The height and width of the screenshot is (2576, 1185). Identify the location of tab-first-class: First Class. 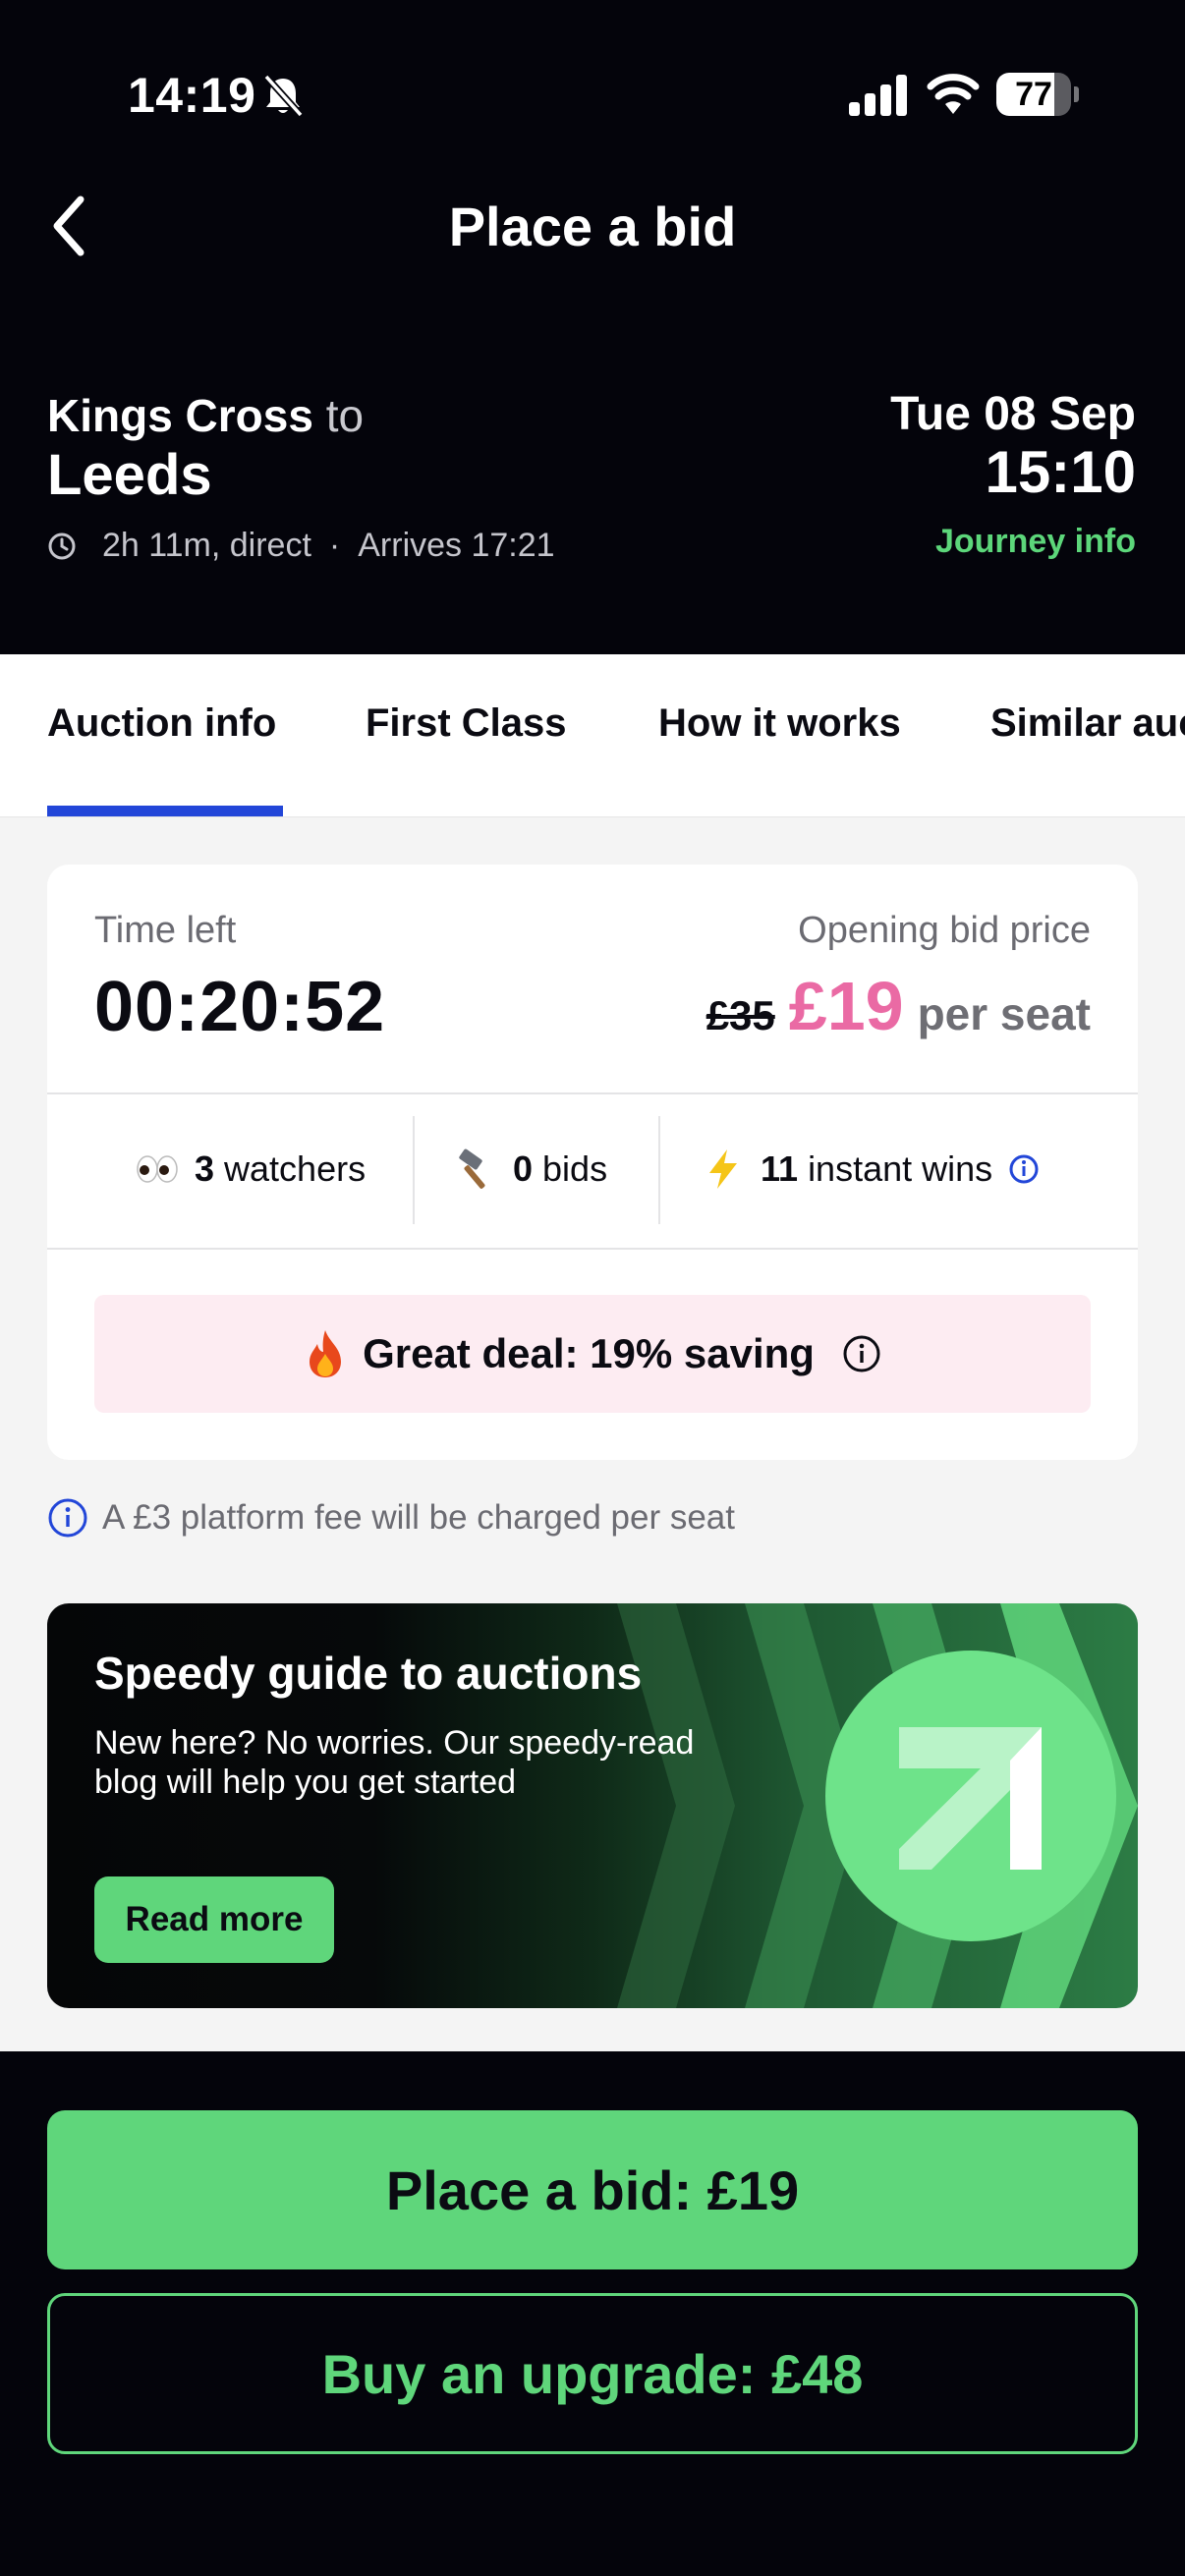
(467, 723).